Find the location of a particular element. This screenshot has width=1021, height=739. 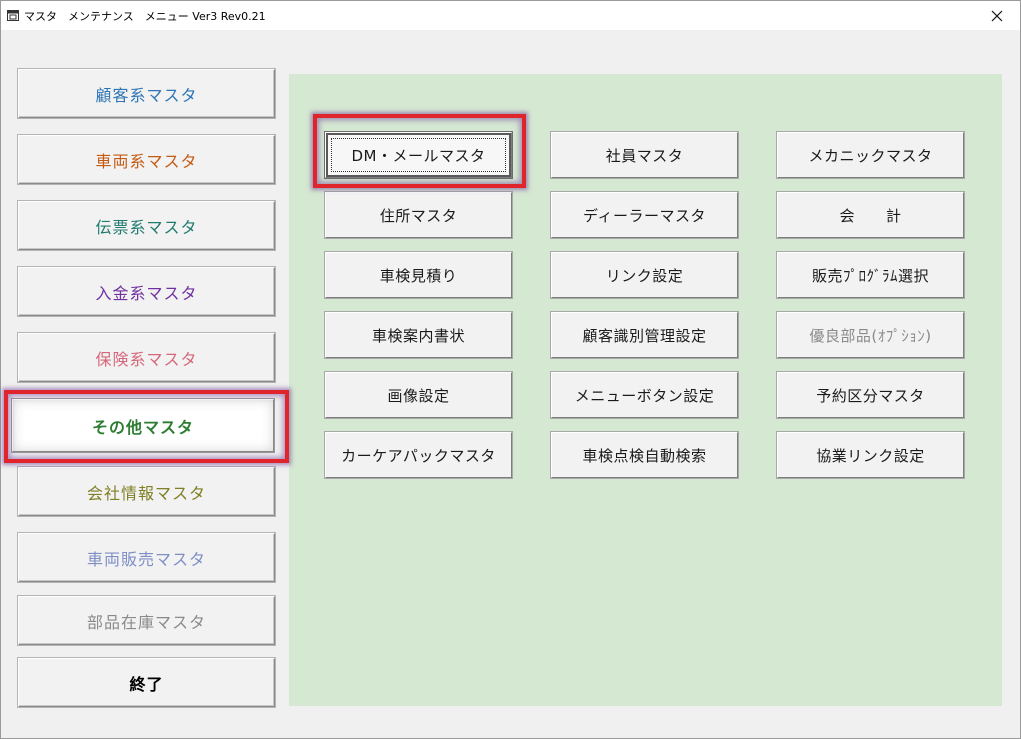

sidebar-item-label: 車両販売マスタ is located at coordinates (146, 559).